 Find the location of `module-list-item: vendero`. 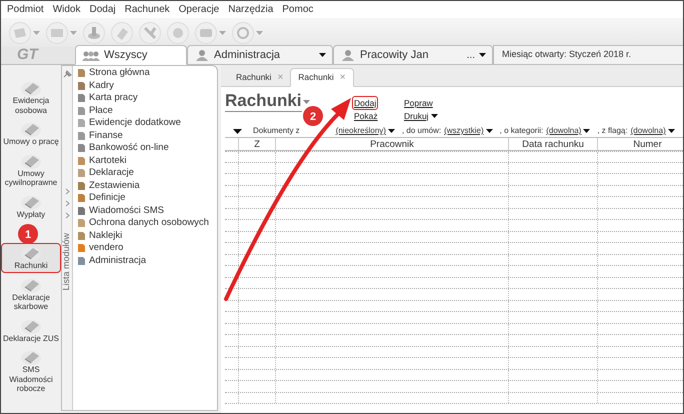

module-list-item: vendero is located at coordinates (142, 248).